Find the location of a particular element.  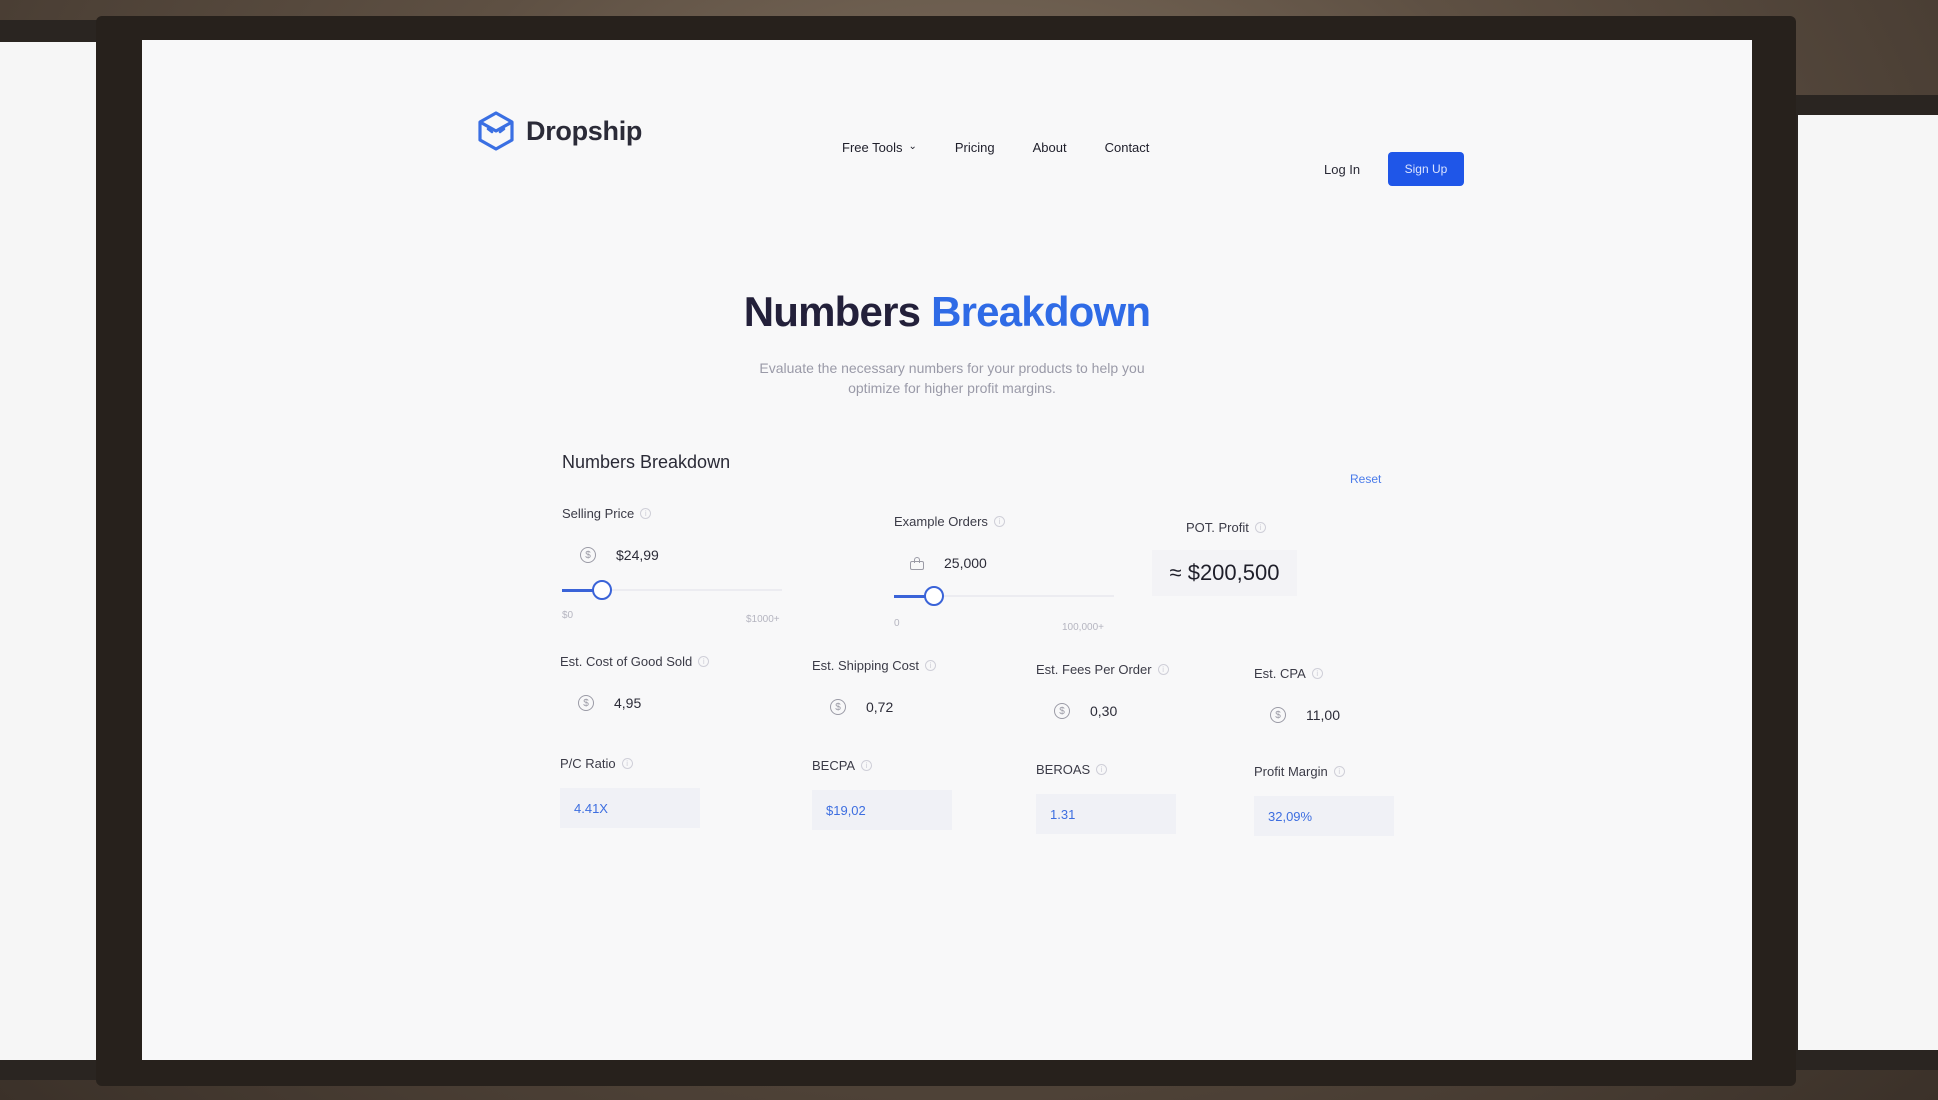

fees-per-order-label-text: Est. Fees Per Order is located at coordinates (1094, 669).